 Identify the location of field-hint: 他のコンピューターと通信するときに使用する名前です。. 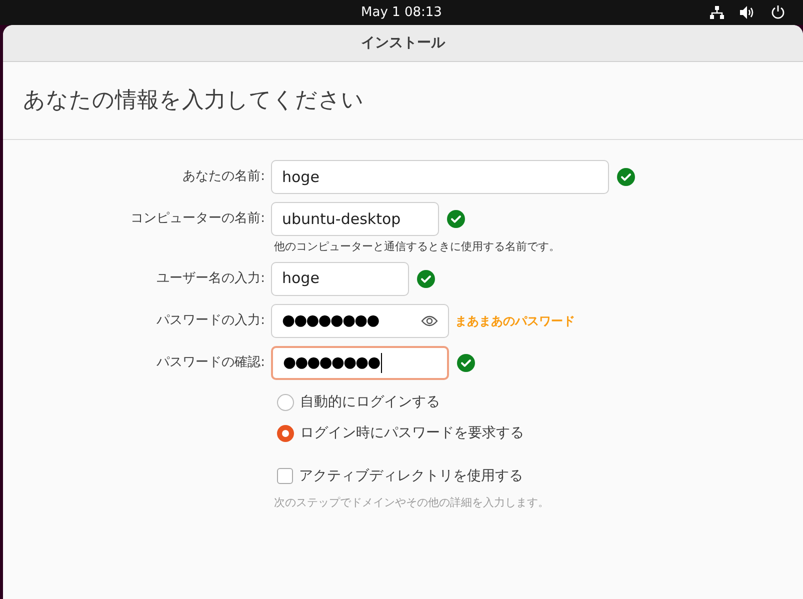
(417, 247).